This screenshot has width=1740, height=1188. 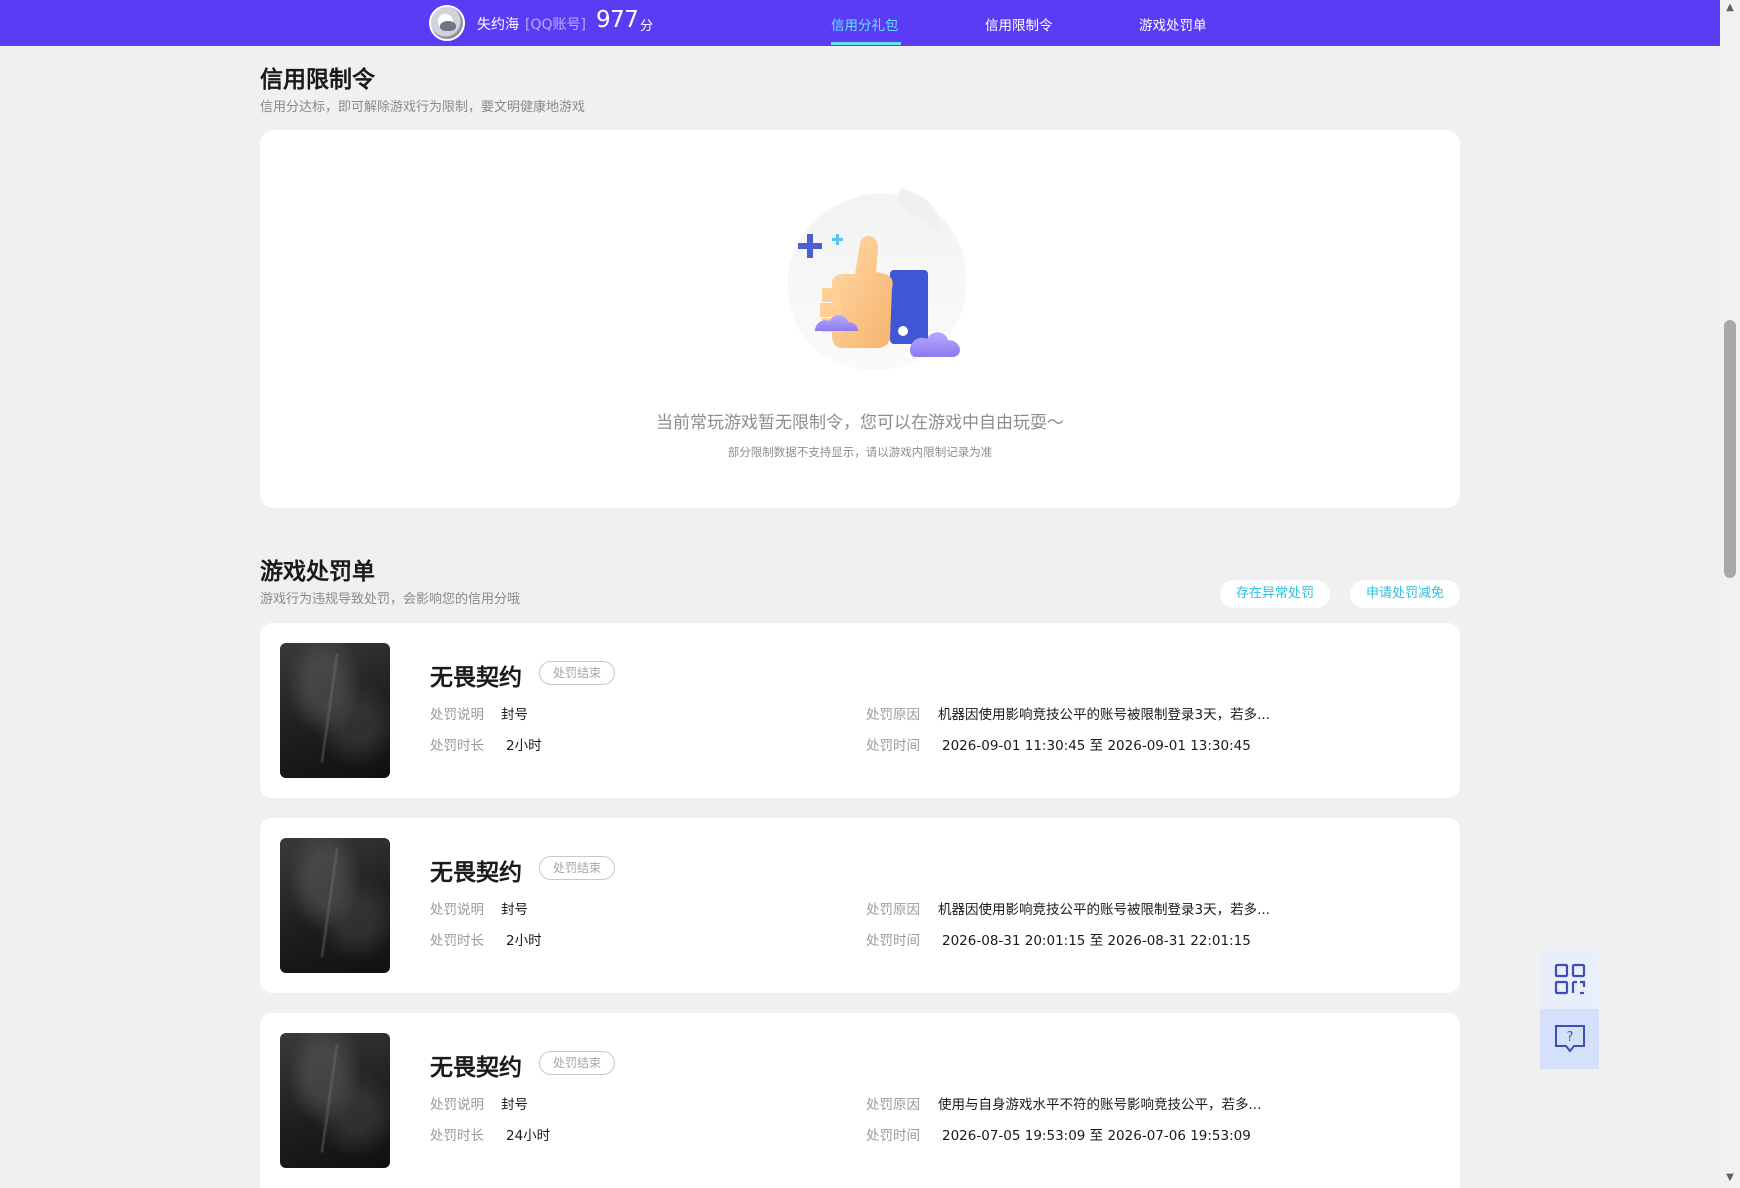 I want to click on credit-score: 977, so click(x=617, y=20).